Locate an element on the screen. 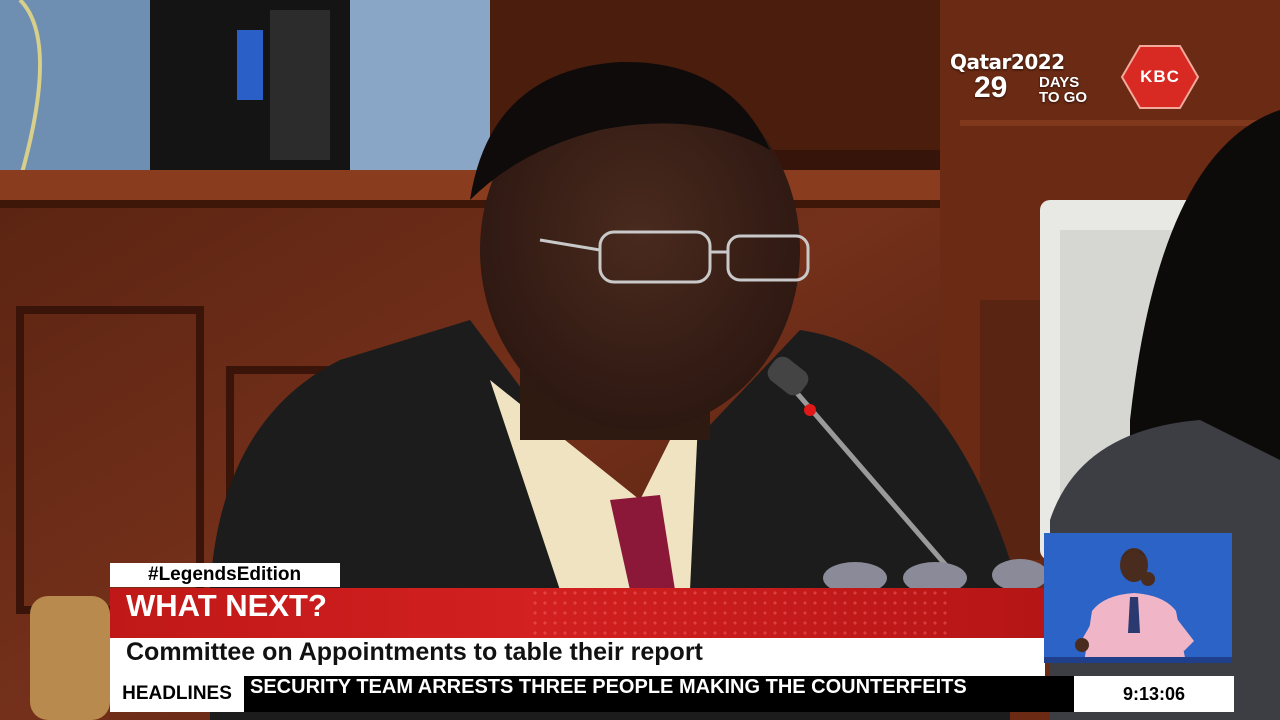 The image size is (1280, 720). headline-bar: WHAT NEXT? is located at coordinates (577, 613).